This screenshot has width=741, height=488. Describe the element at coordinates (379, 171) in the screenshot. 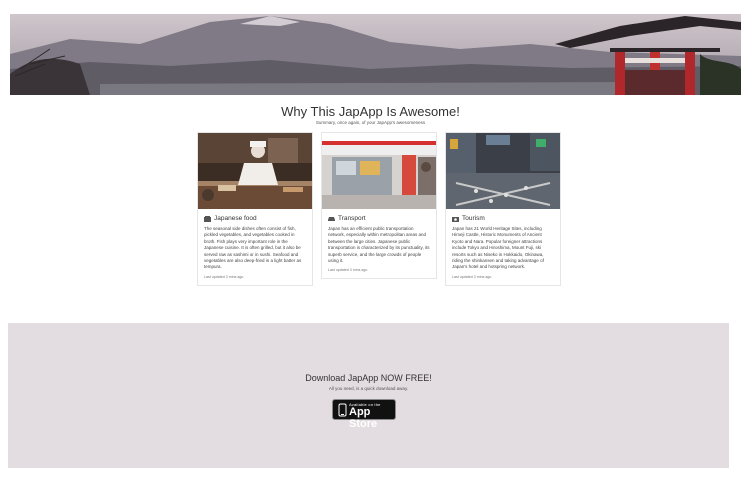

I see `transport-image` at that location.